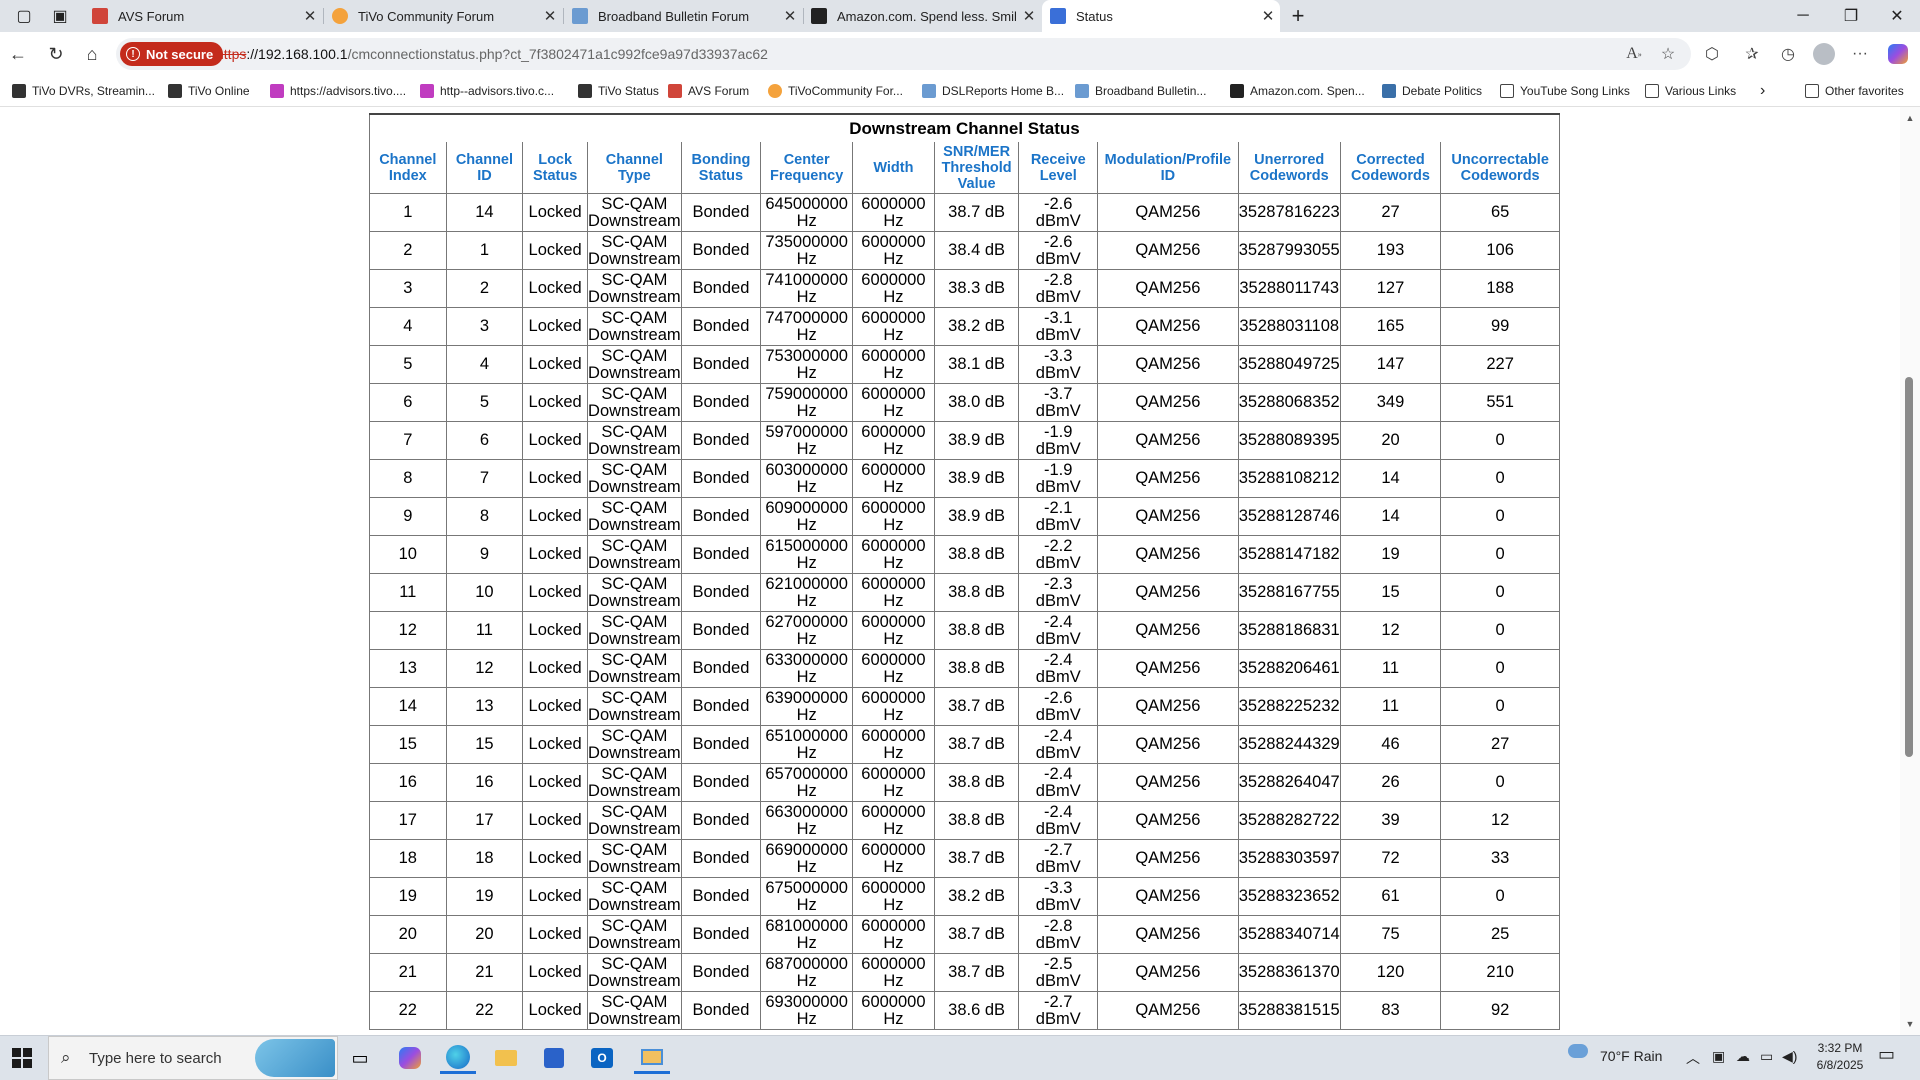  I want to click on bookmark-item: Debate Politics, so click(1432, 91).